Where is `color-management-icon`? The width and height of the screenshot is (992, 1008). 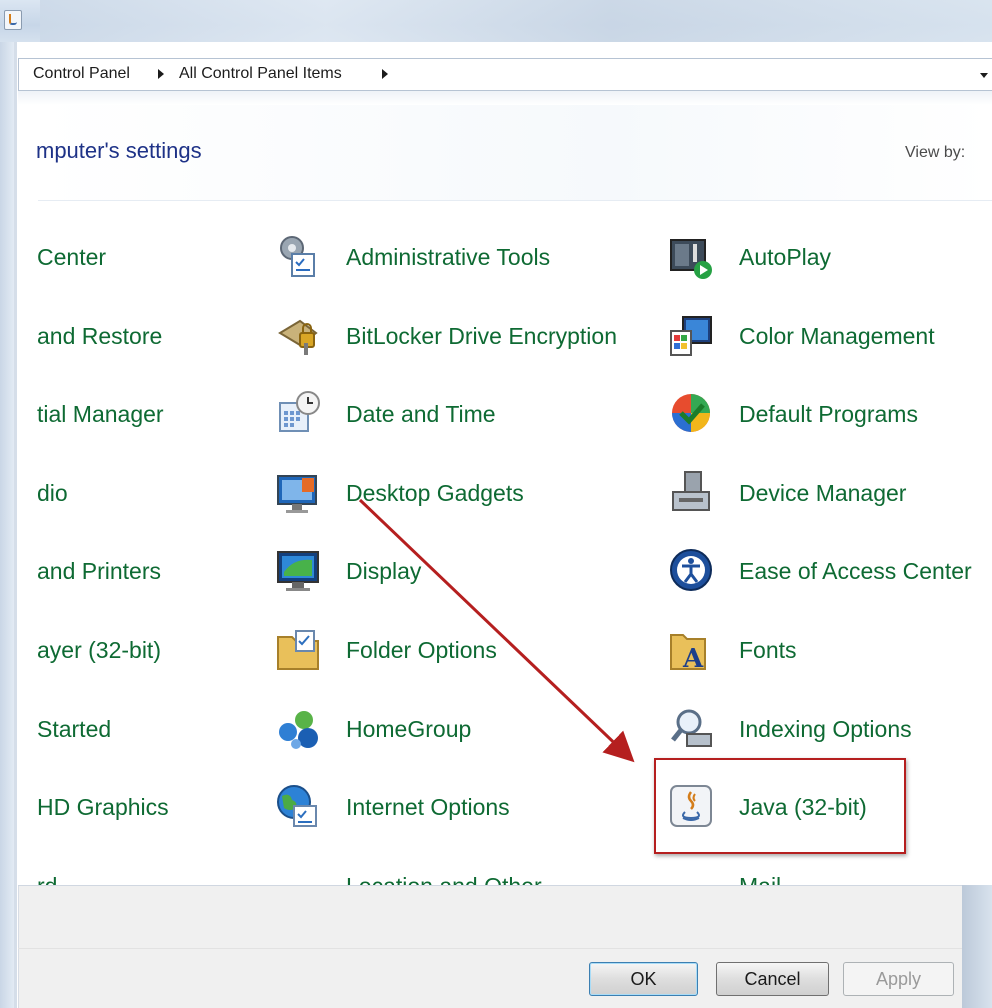
color-management-icon is located at coordinates (691, 335).